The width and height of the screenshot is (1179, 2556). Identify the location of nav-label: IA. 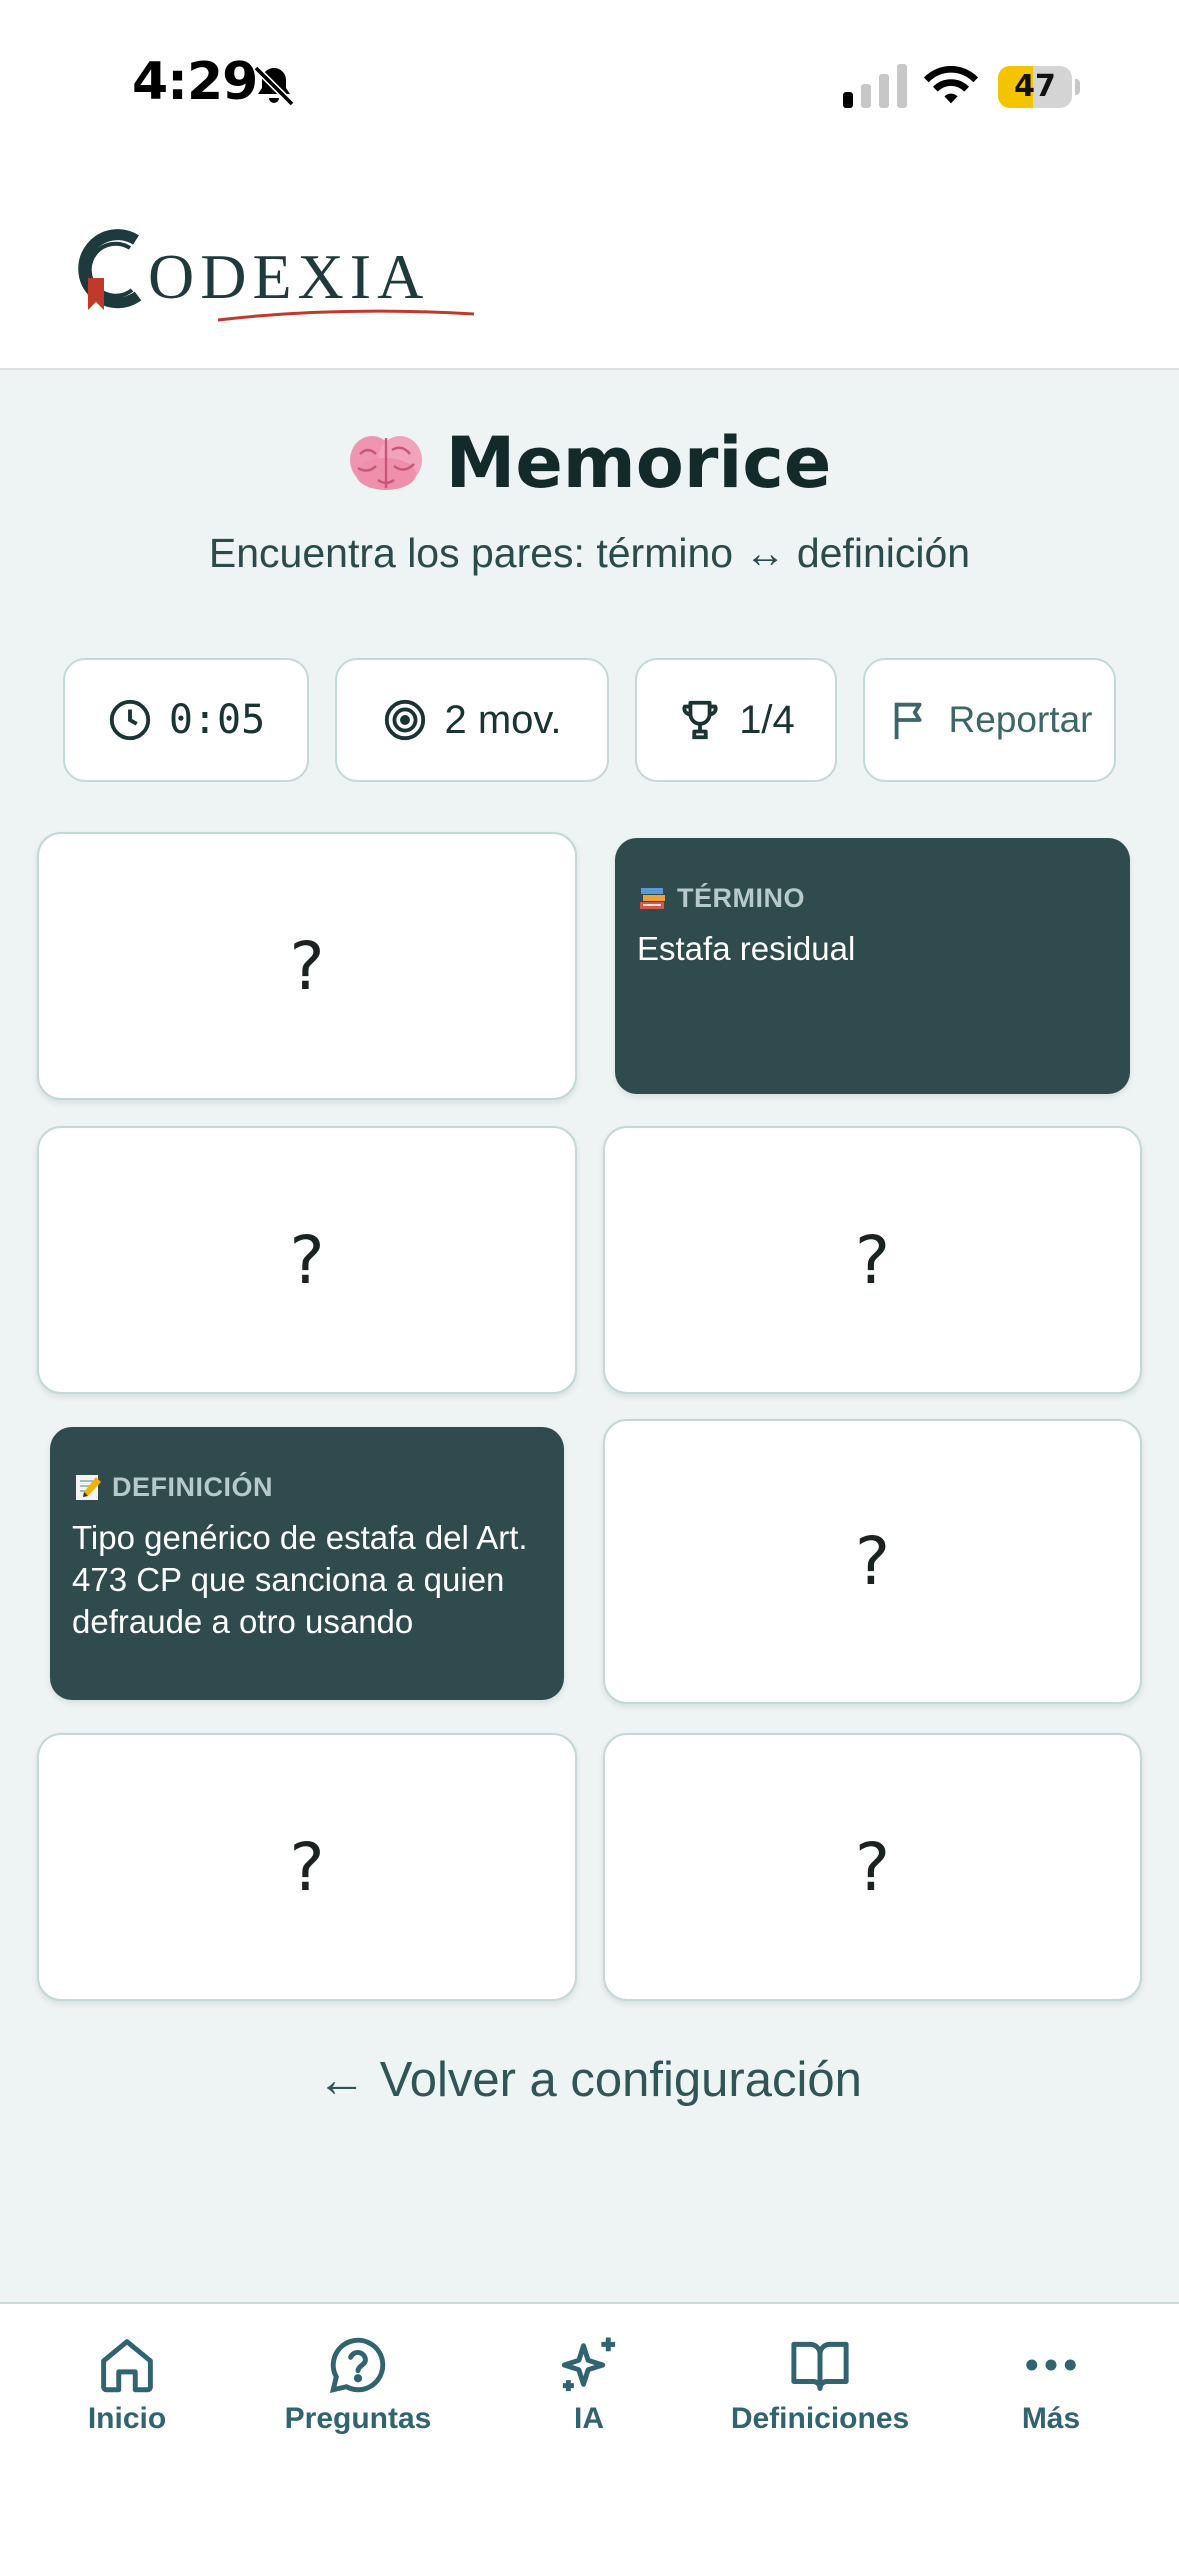
(589, 2418).